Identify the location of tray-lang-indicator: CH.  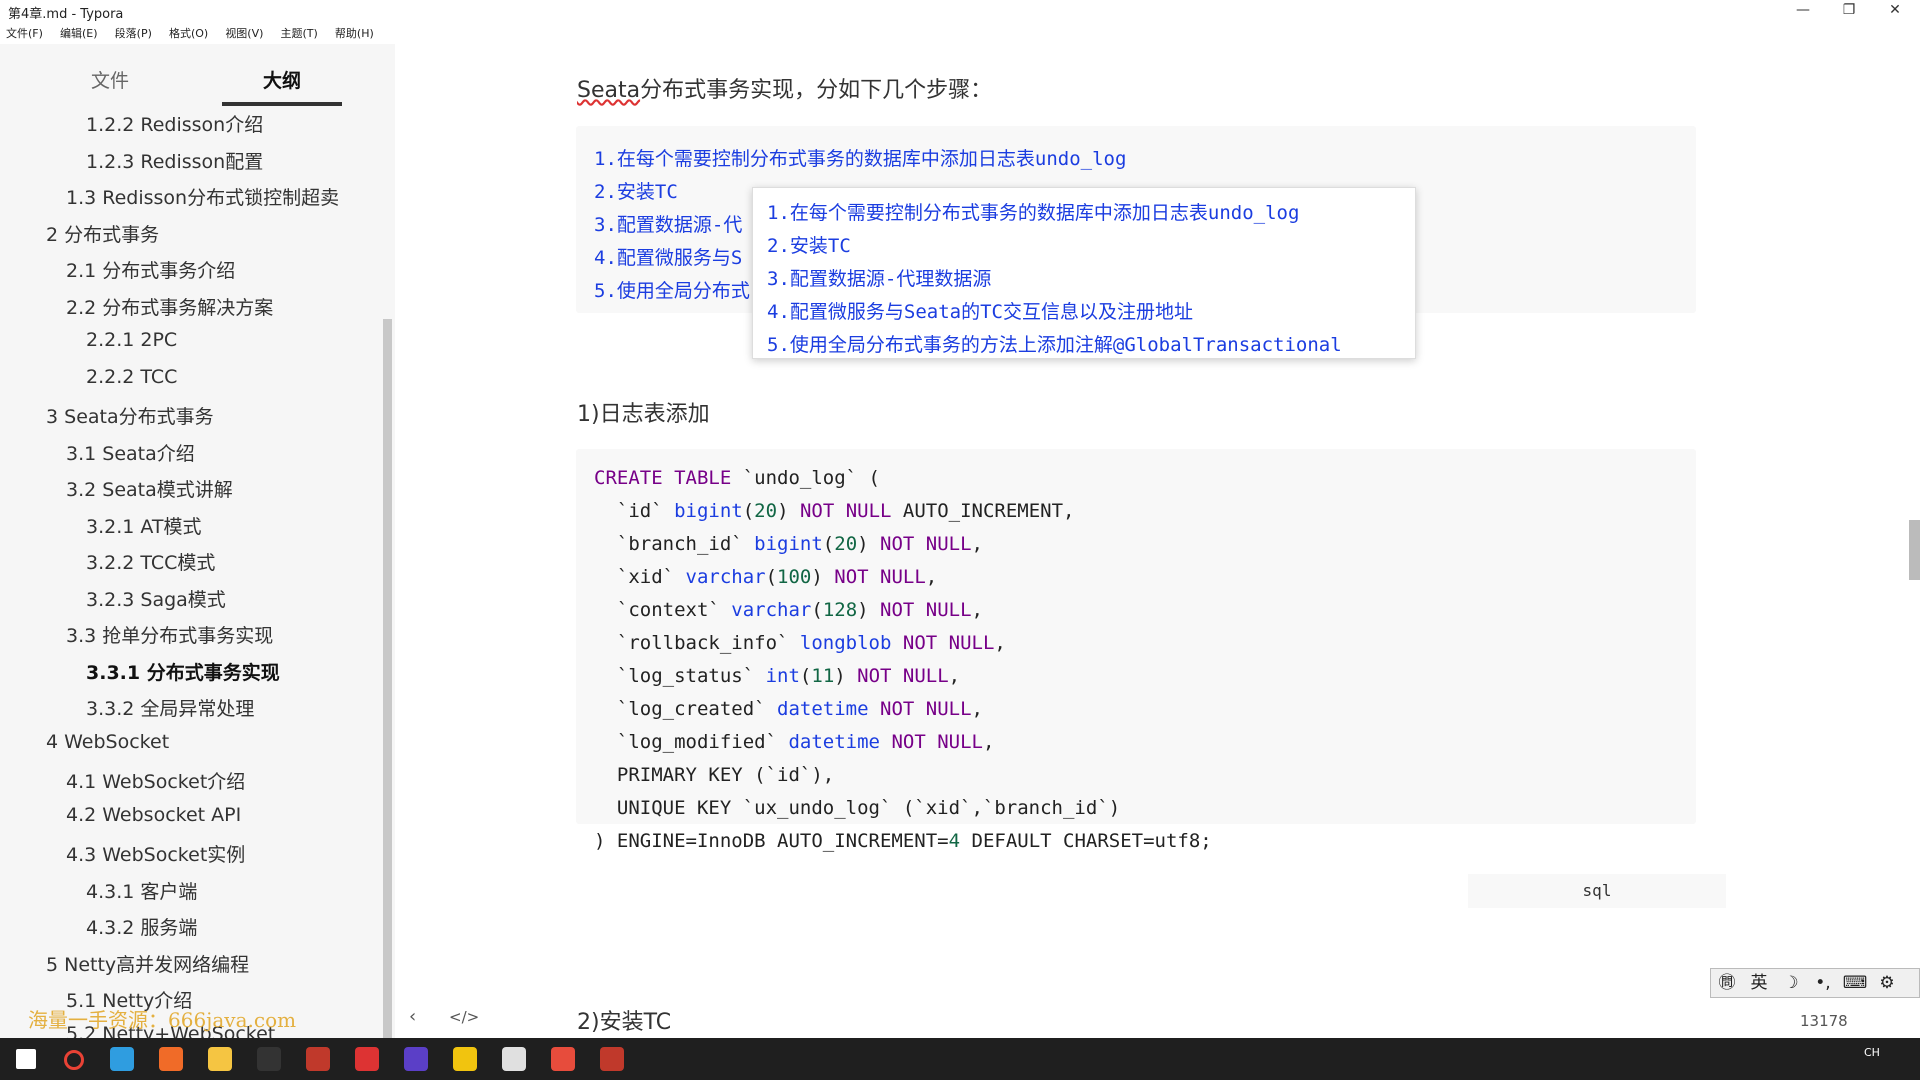
(1872, 1052).